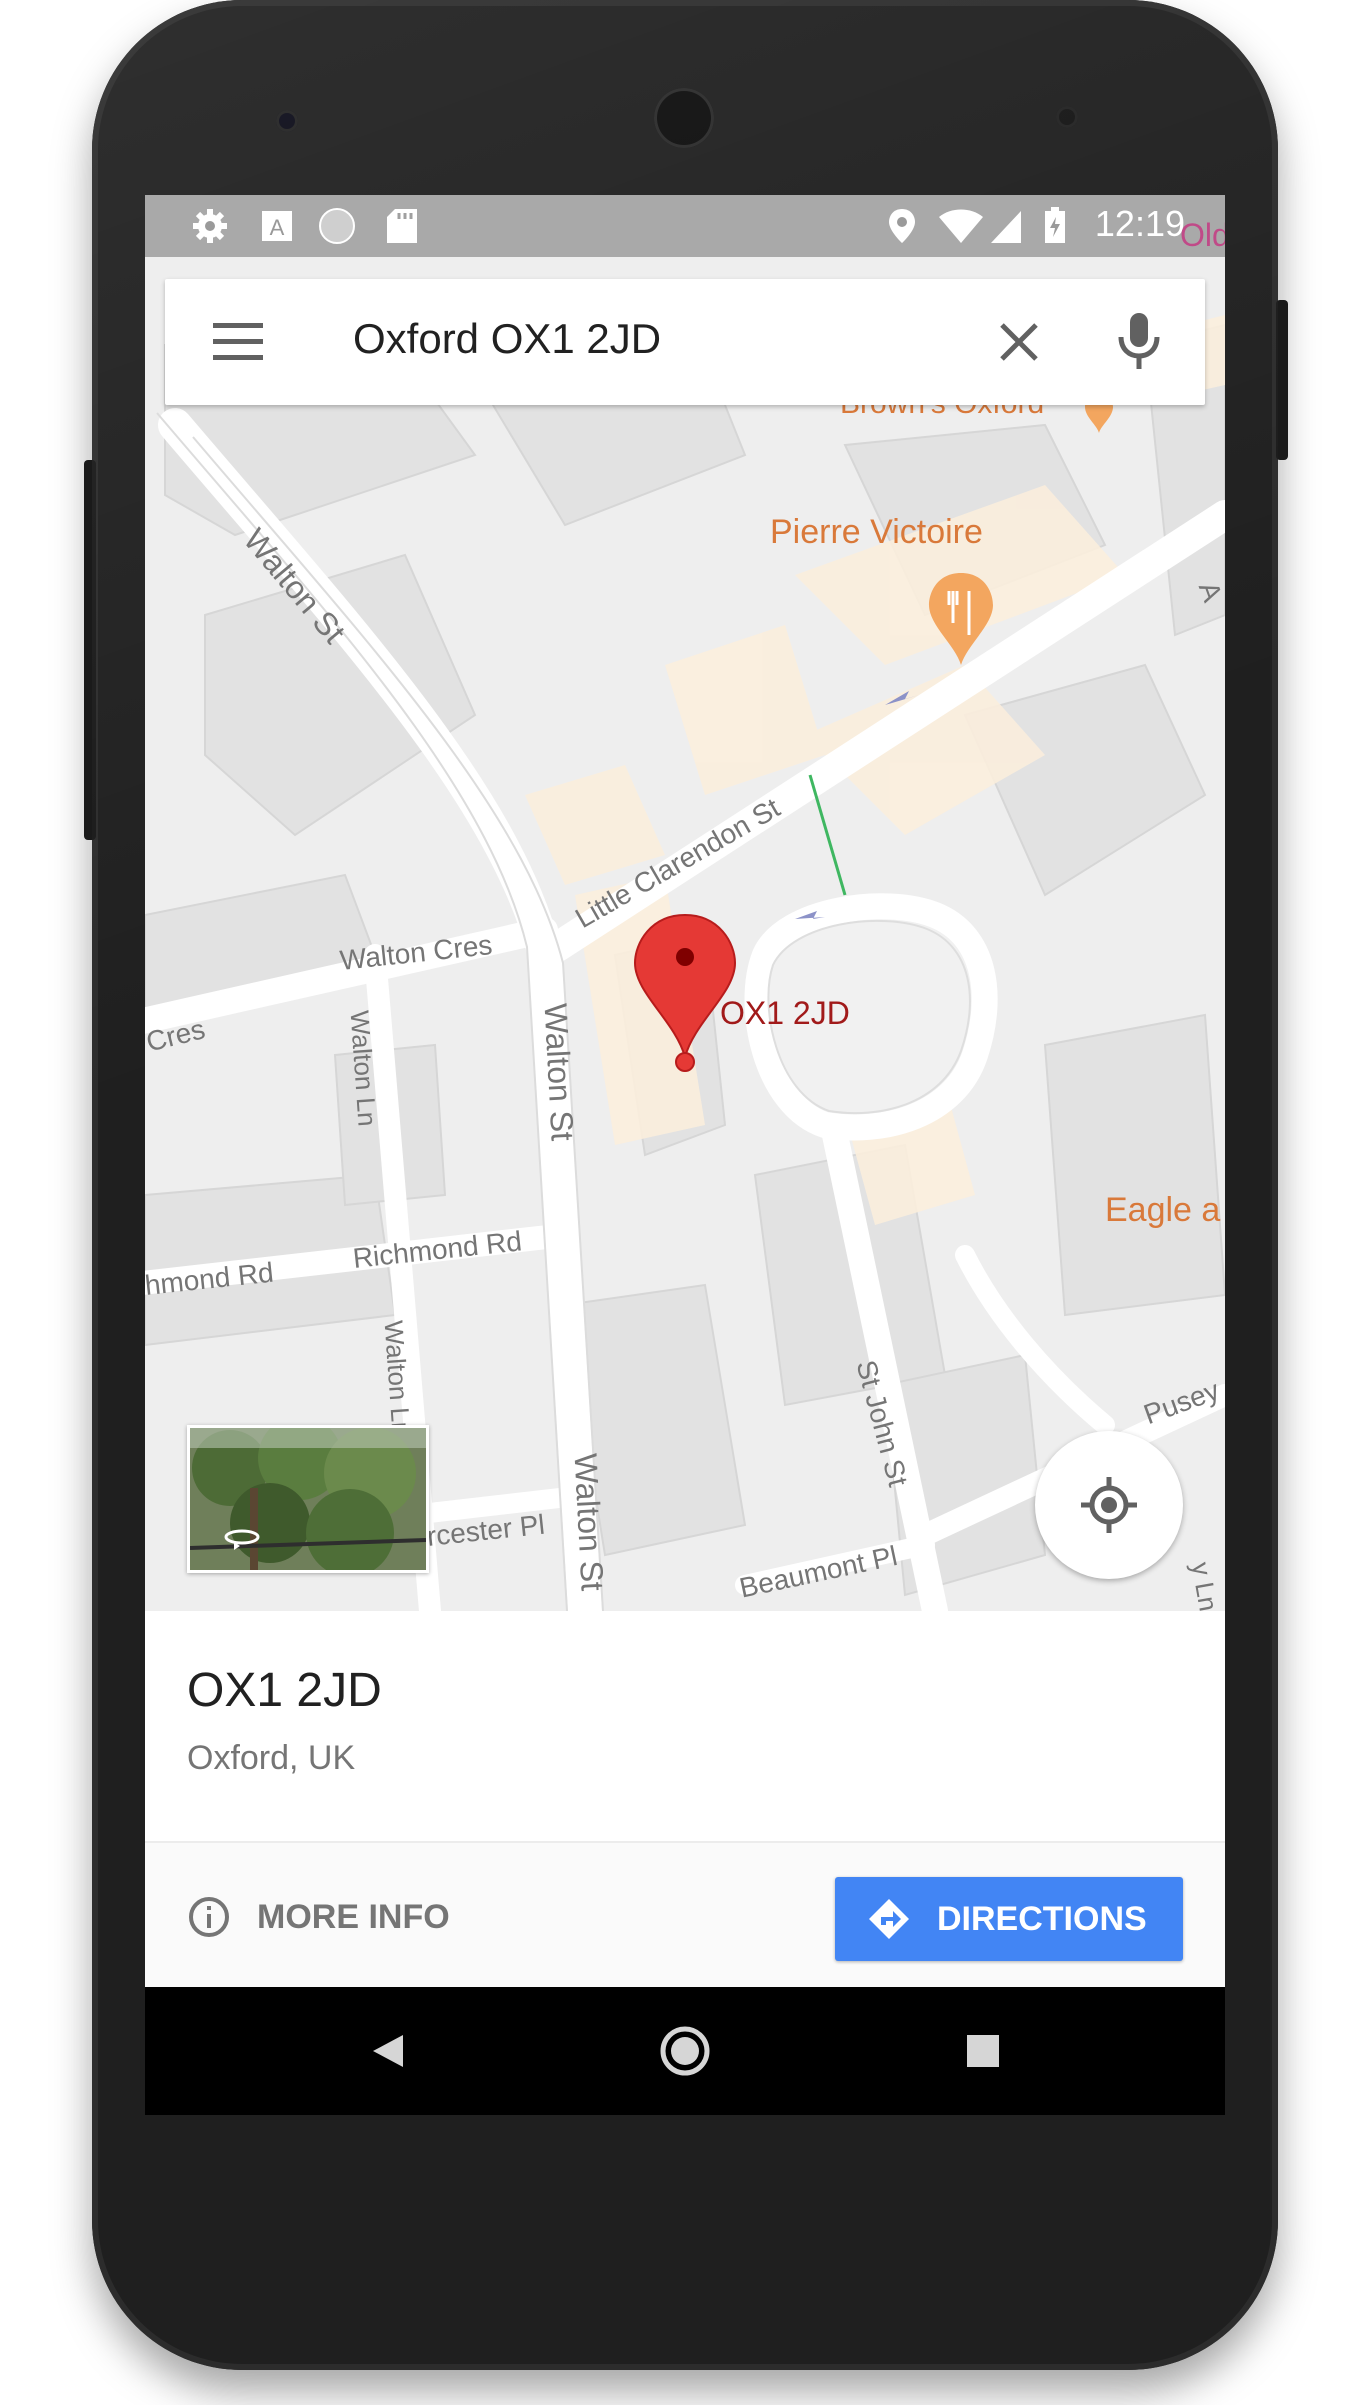 The width and height of the screenshot is (1370, 2405). What do you see at coordinates (308, 1499) in the screenshot?
I see `street-view-thumbnail` at bounding box center [308, 1499].